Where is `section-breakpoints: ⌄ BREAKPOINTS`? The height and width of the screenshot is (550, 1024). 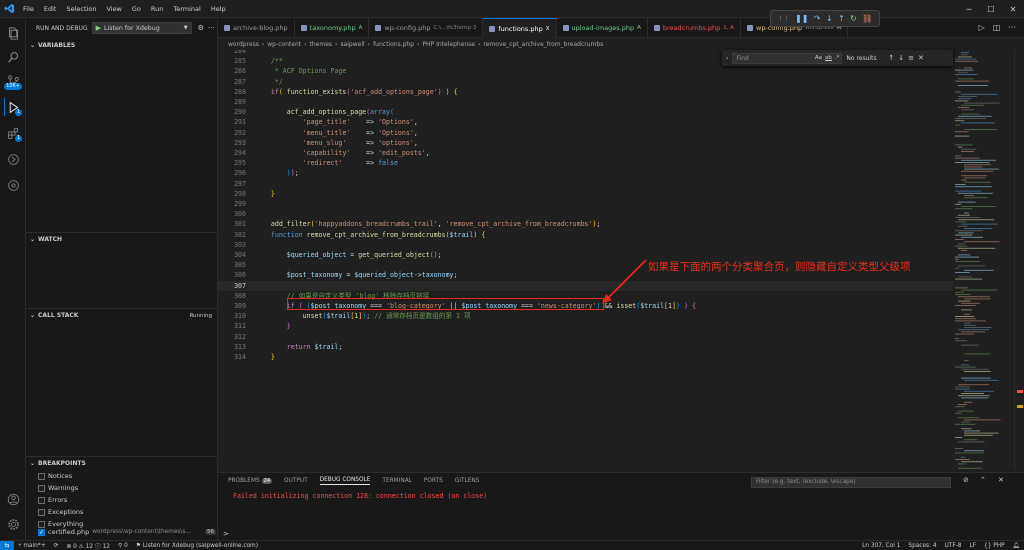 section-breakpoints: ⌄ BREAKPOINTS is located at coordinates (122, 463).